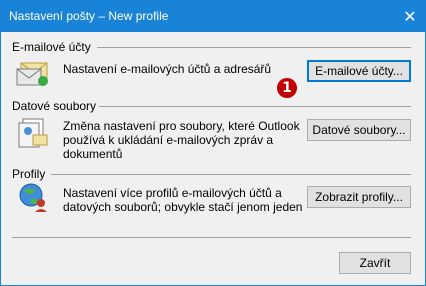 The image size is (426, 286). What do you see at coordinates (32, 74) in the screenshot?
I see `email-accounts-icon` at bounding box center [32, 74].